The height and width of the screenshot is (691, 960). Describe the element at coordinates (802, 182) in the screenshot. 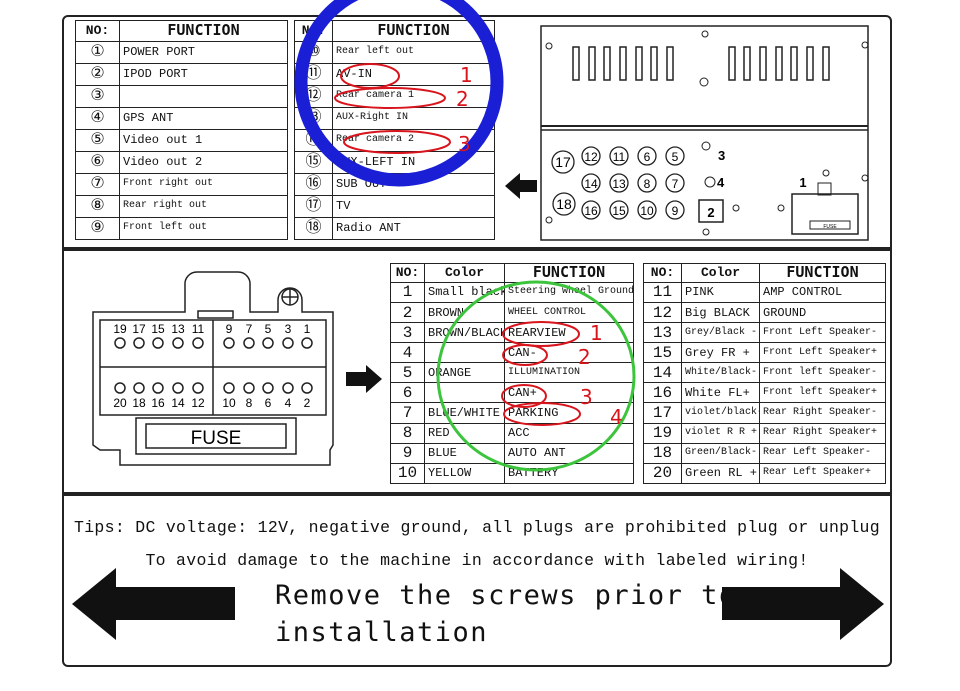

I see `port-label-1: 1` at that location.